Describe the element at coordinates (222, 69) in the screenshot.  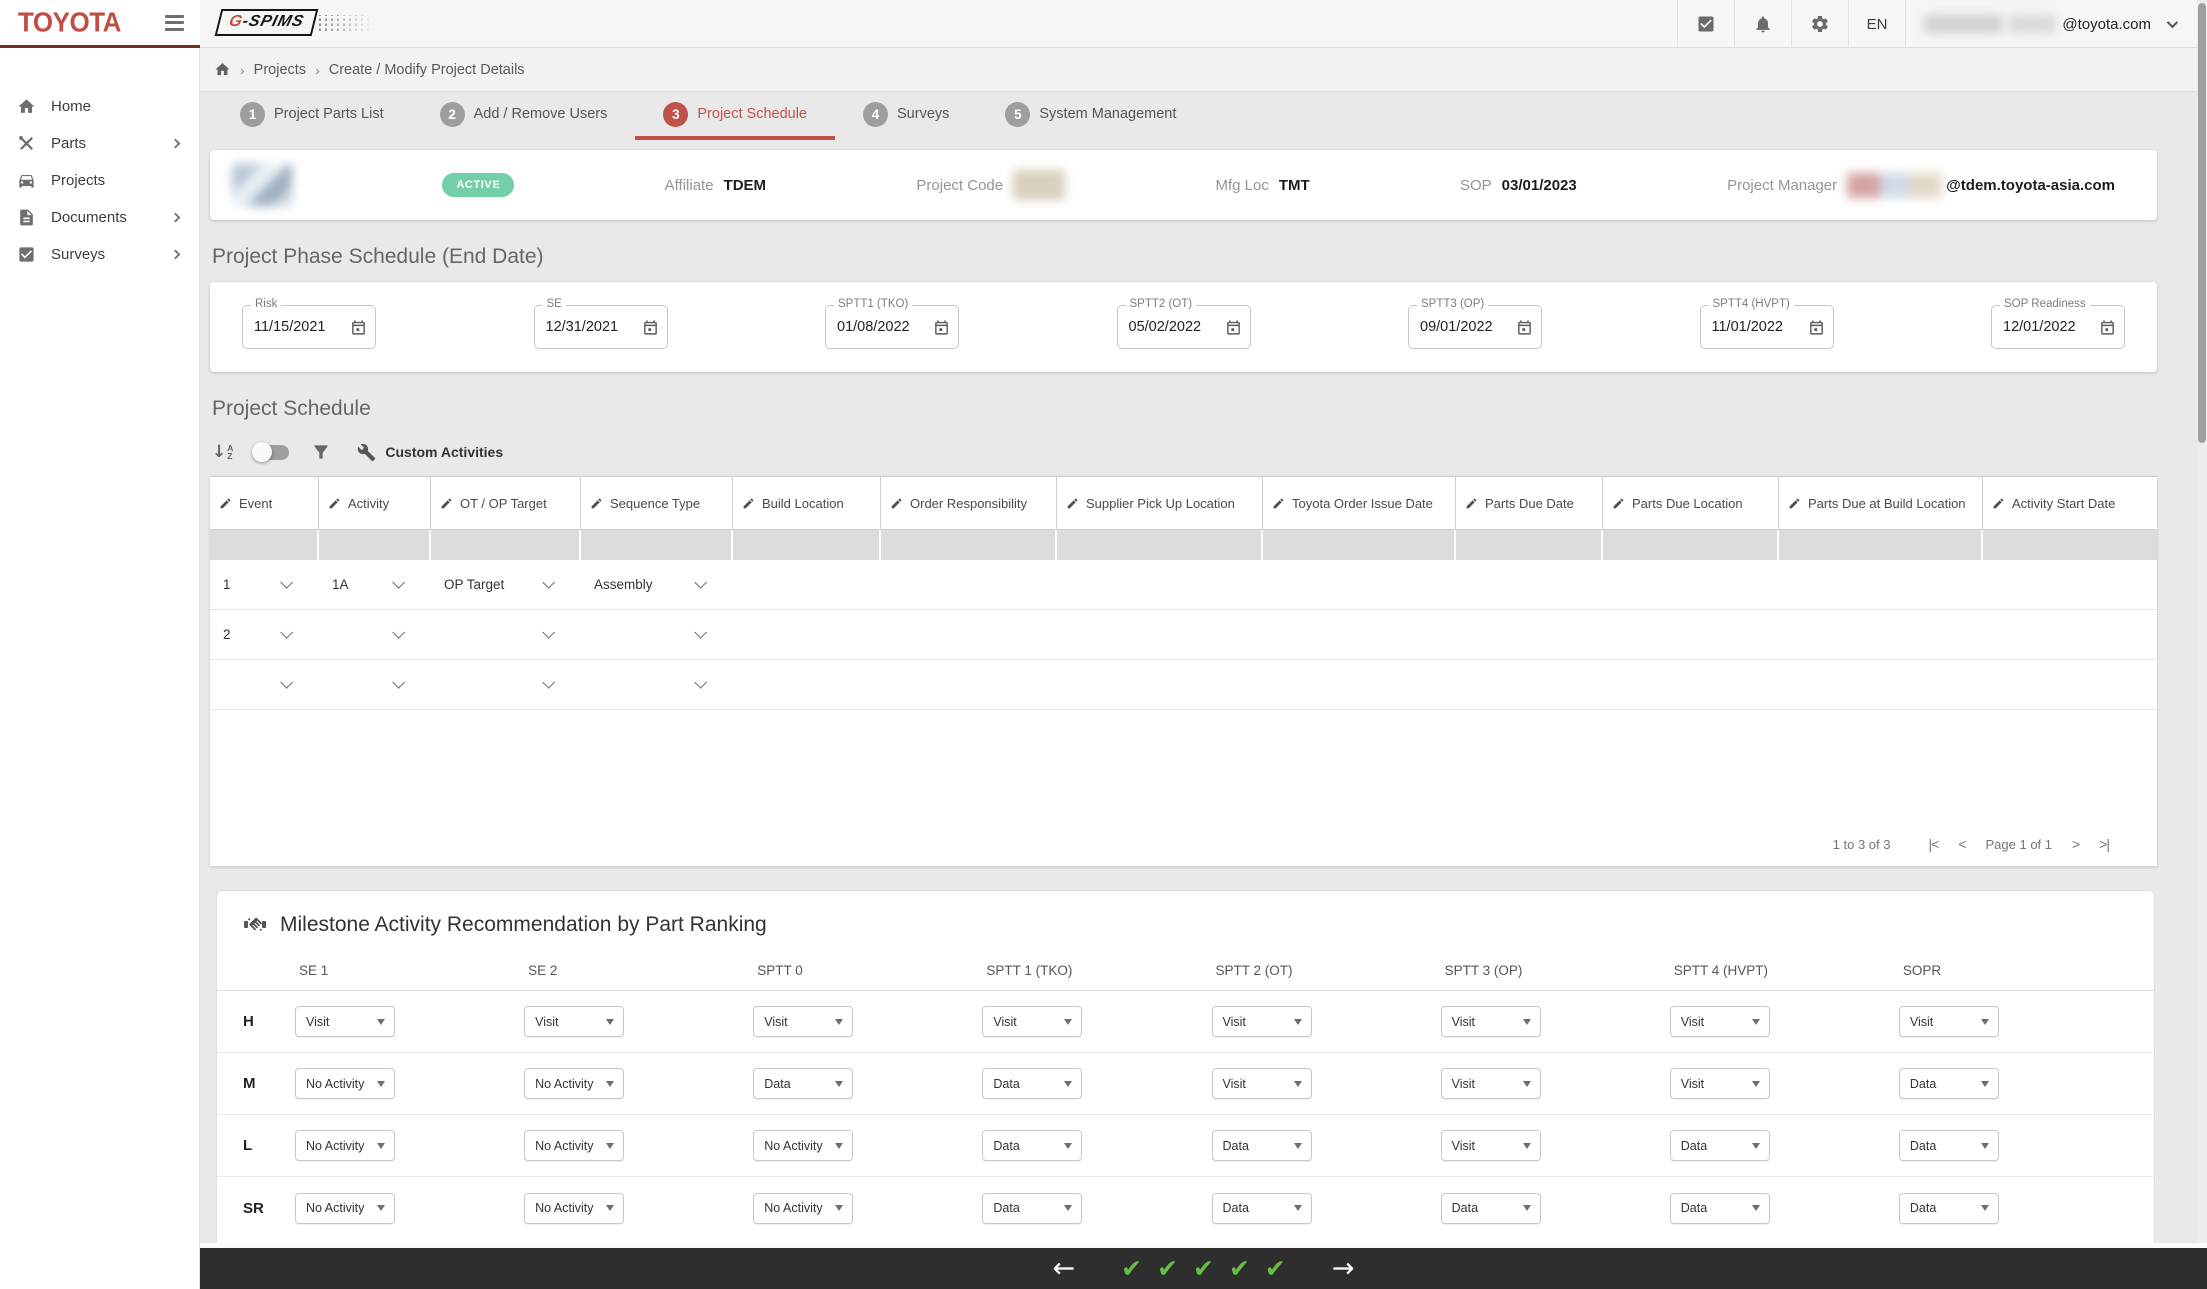
I see `home-icon` at that location.